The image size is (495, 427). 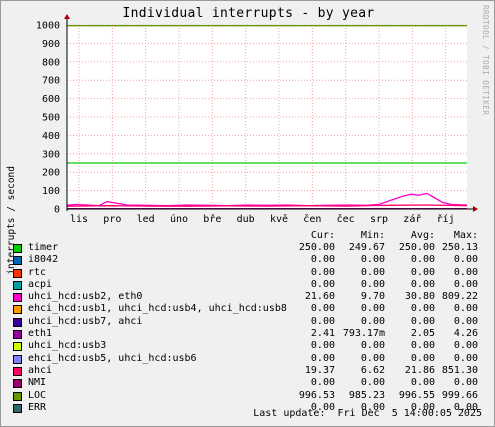 I want to click on legend-series-name: timer, so click(x=43, y=247).